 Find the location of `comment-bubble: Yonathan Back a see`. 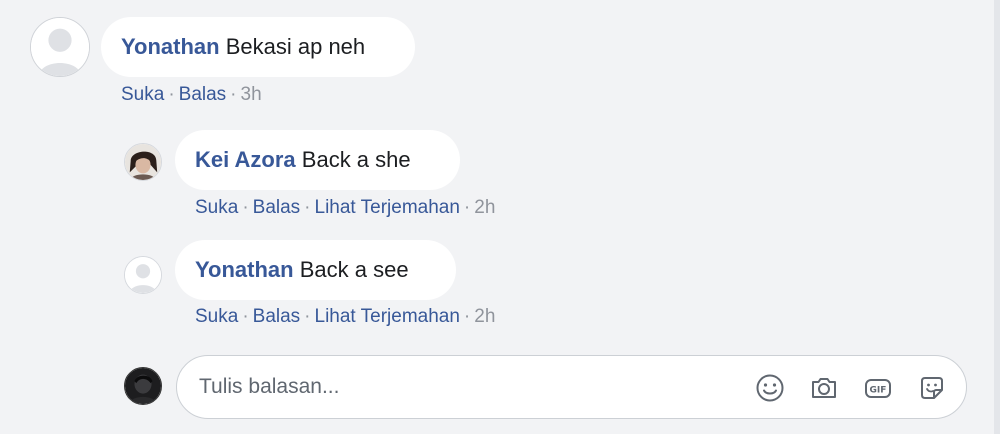

comment-bubble: Yonathan Back a see is located at coordinates (315, 270).